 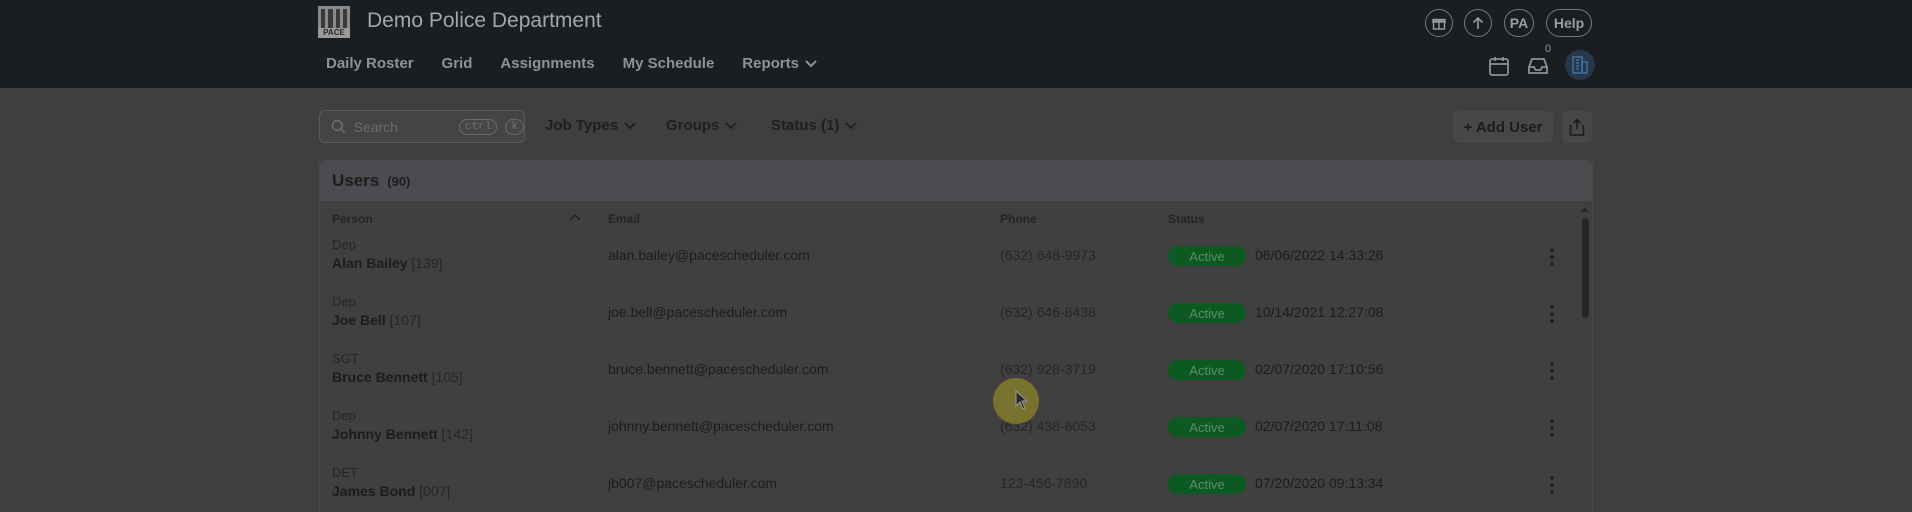 What do you see at coordinates (380, 377) in the screenshot?
I see `person-name: Bruce Bennett` at bounding box center [380, 377].